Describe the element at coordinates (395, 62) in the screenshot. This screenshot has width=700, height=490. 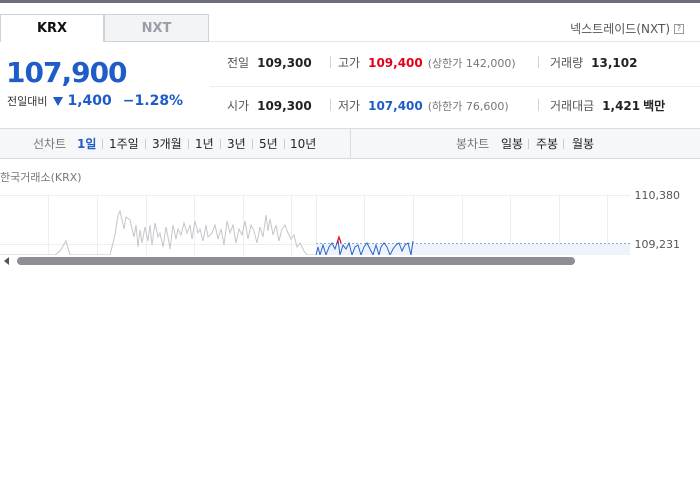
I see `high-value: 109,400` at that location.